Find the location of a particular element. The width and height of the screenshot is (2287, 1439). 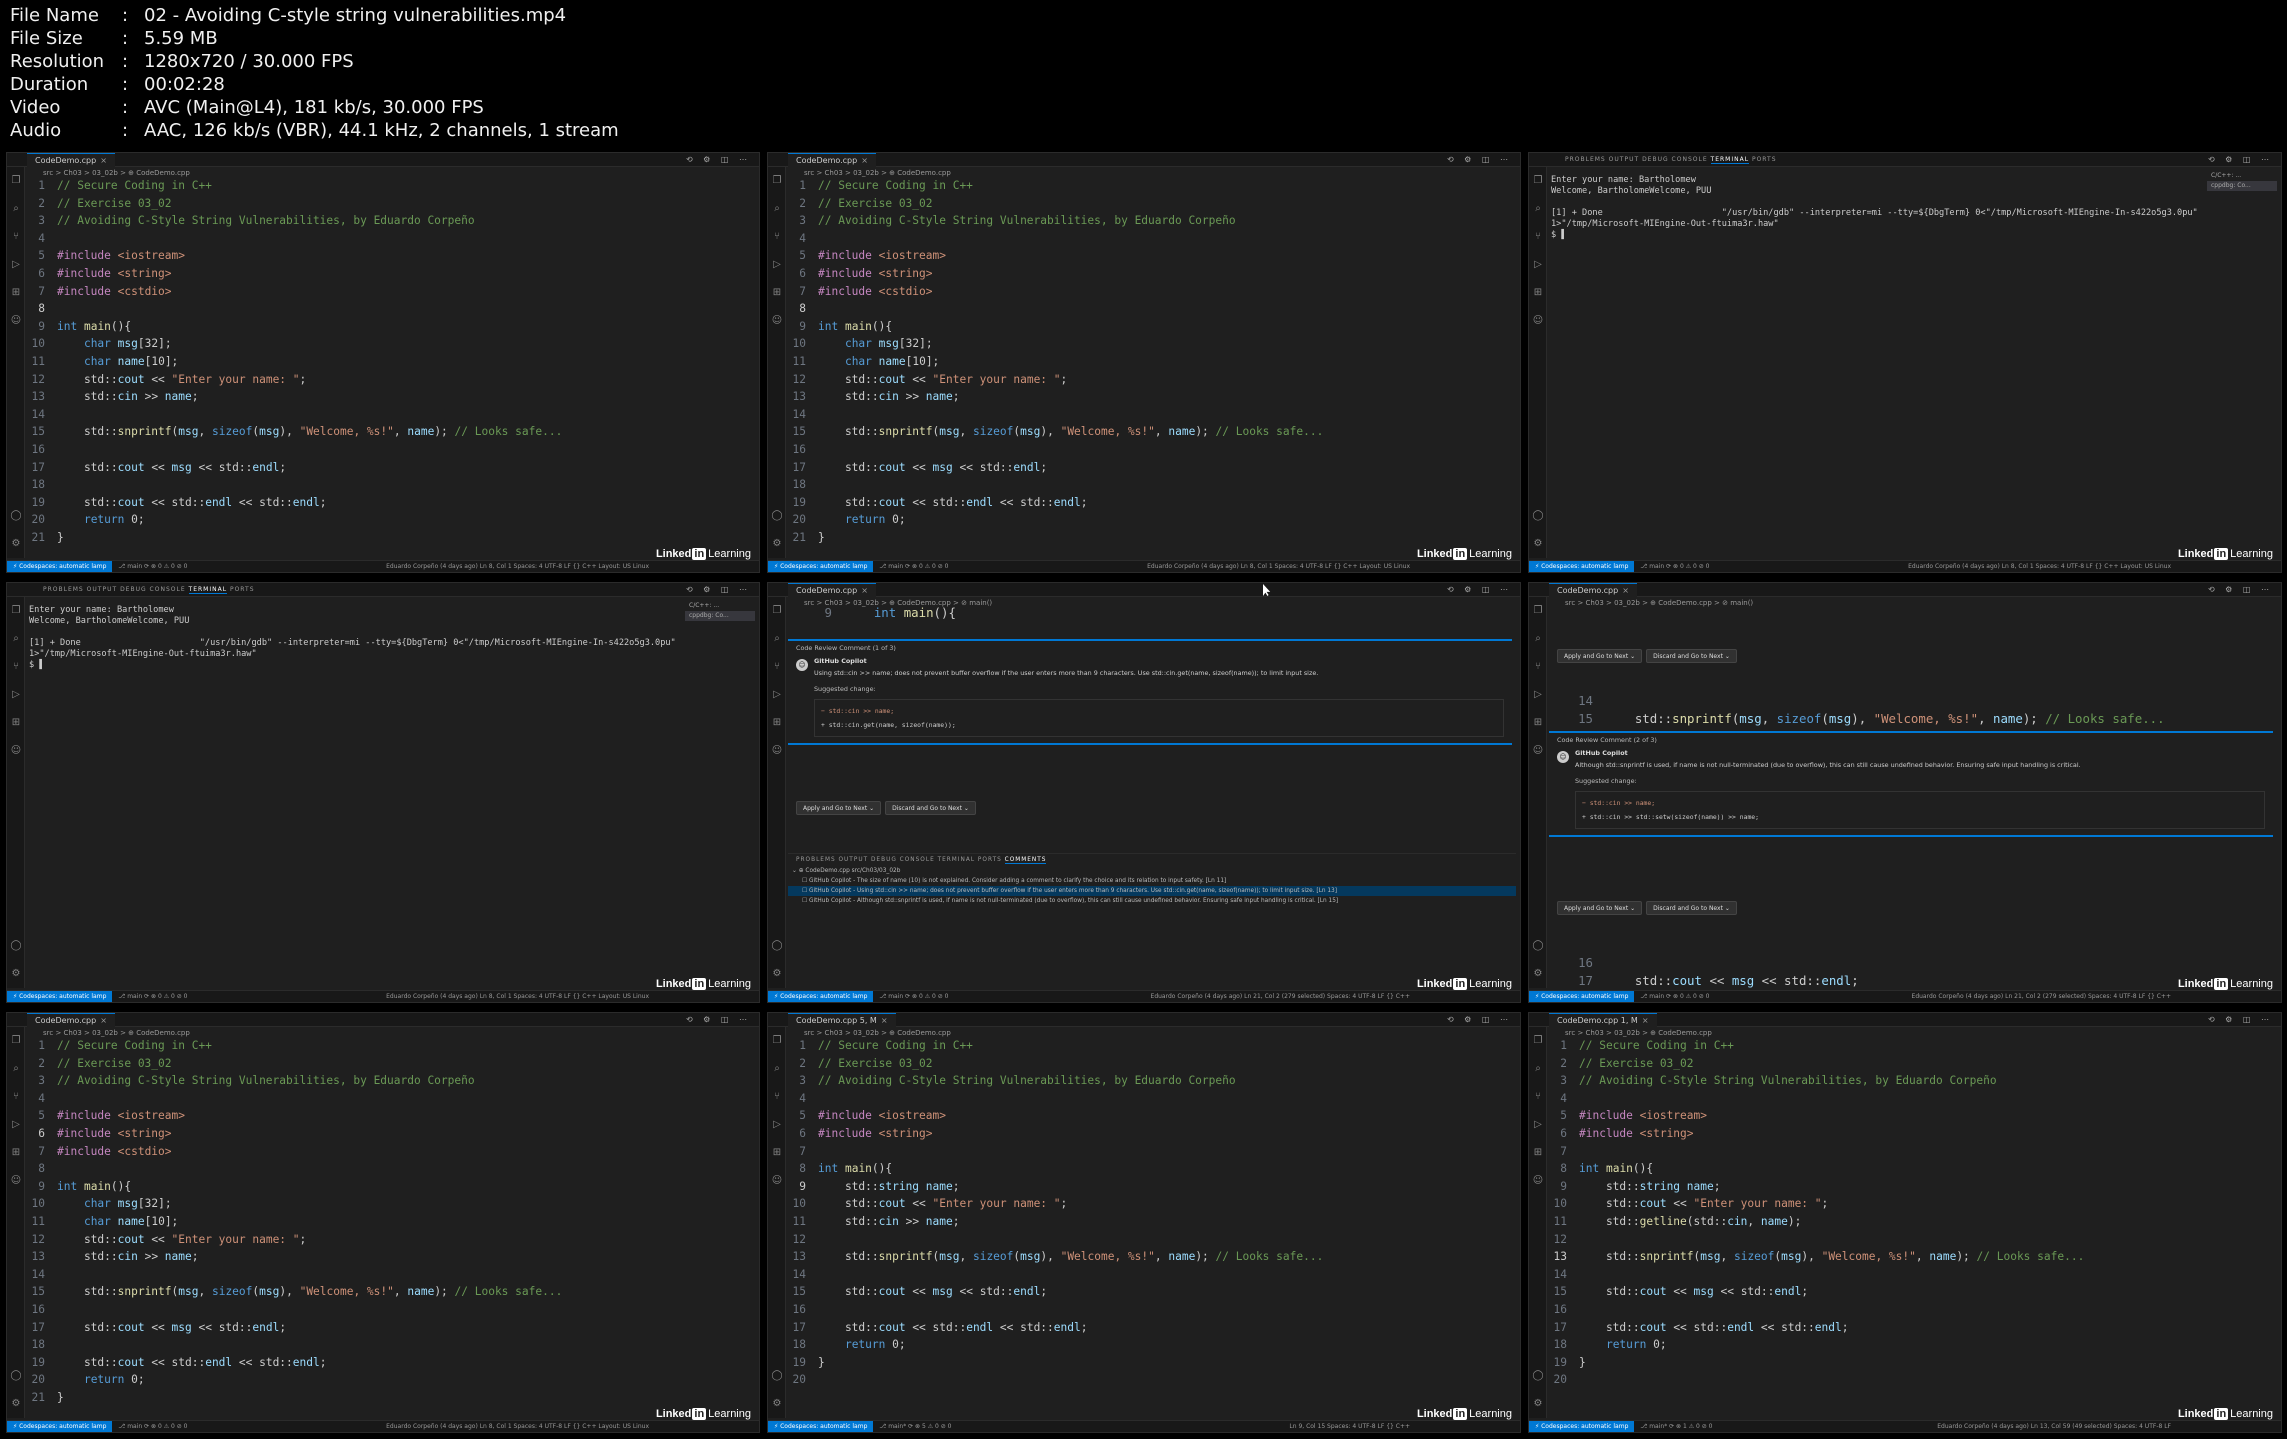

panel-tab: PROBLEMS is located at coordinates (63, 589).